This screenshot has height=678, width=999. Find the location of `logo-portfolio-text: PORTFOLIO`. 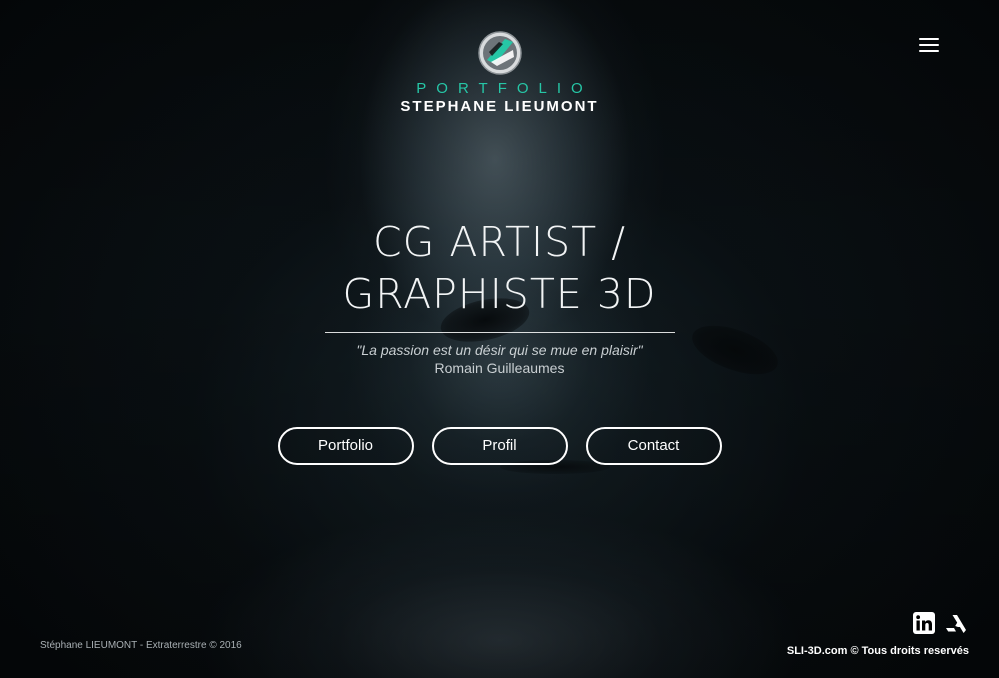

logo-portfolio-text: PORTFOLIO is located at coordinates (504, 88).